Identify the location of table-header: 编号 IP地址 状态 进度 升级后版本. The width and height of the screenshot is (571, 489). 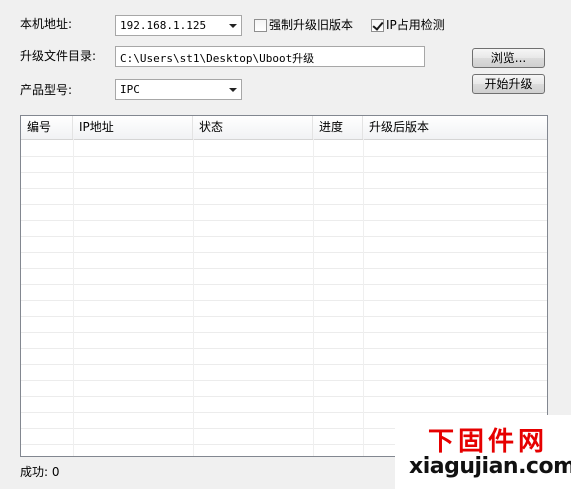
(284, 128).